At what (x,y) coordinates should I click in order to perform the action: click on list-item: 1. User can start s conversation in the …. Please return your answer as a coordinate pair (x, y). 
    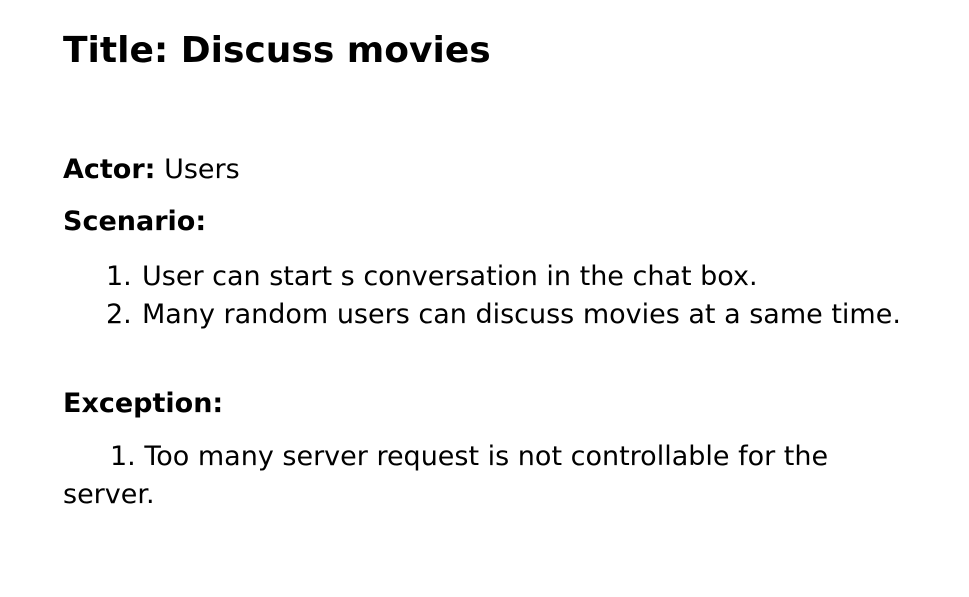
    Looking at the image, I should click on (503, 277).